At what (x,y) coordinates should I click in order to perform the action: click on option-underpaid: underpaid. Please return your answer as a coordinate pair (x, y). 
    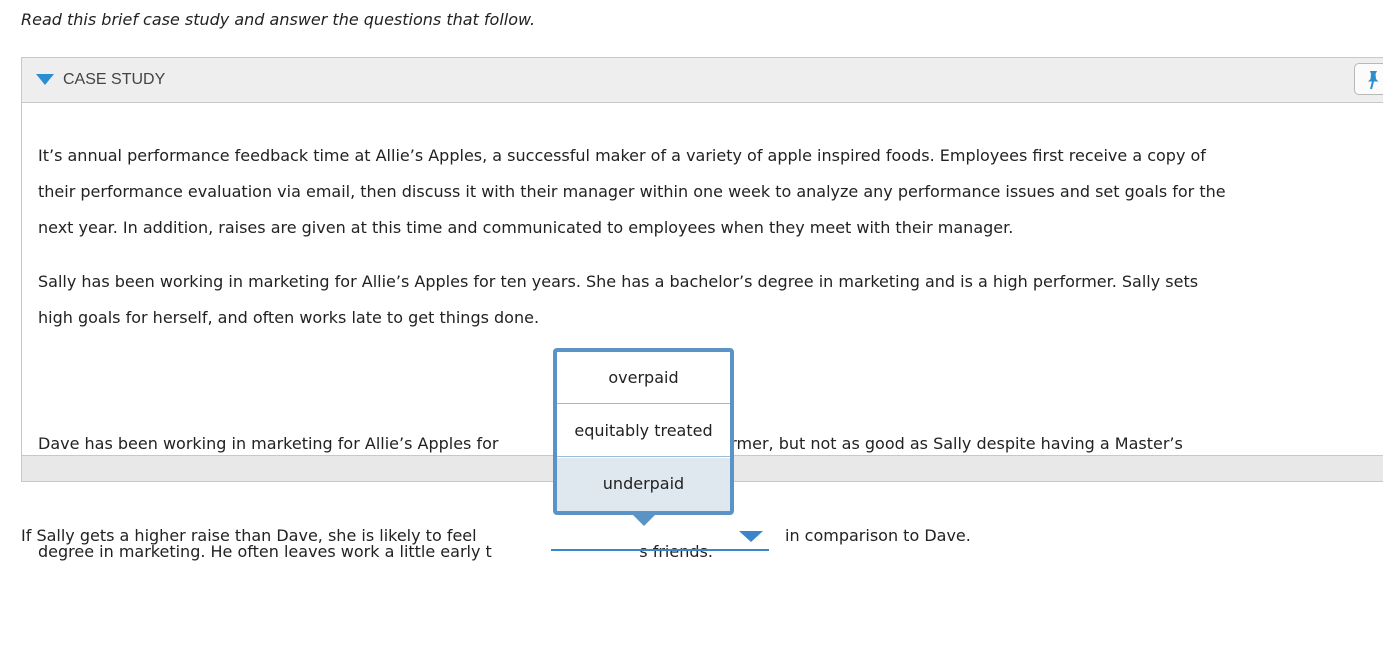
    Looking at the image, I should click on (643, 484).